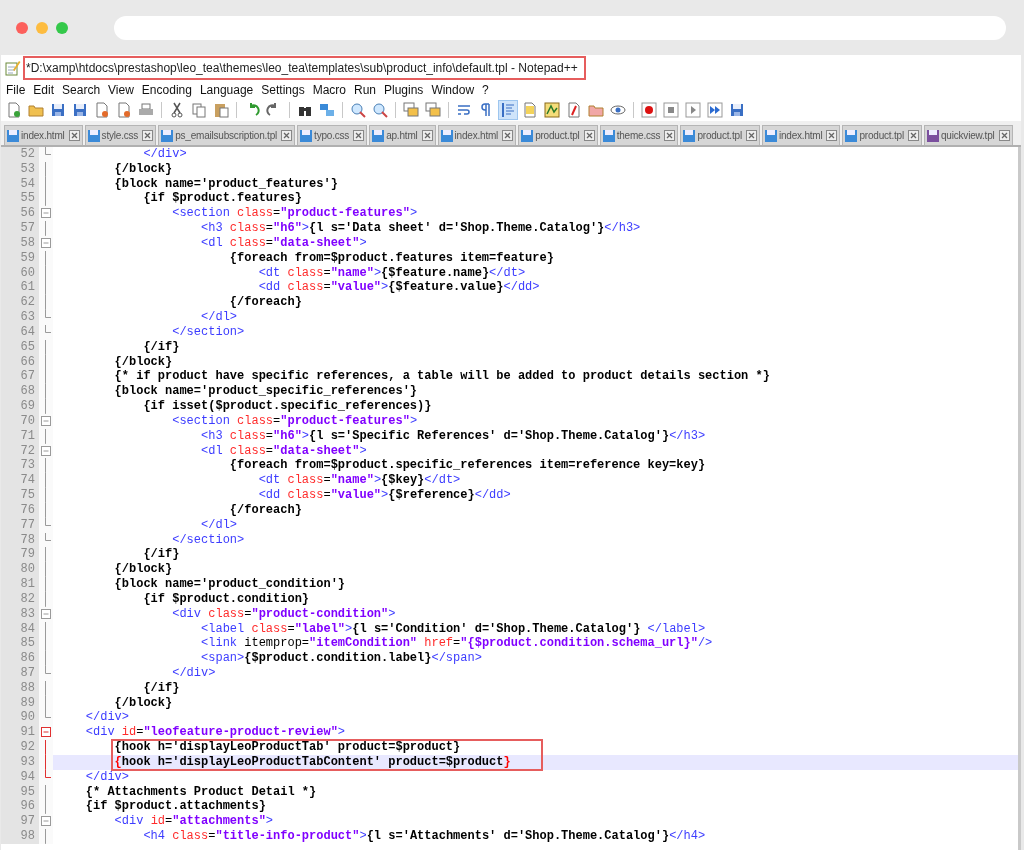  I want to click on file-tab: ap.html, so click(402, 135).